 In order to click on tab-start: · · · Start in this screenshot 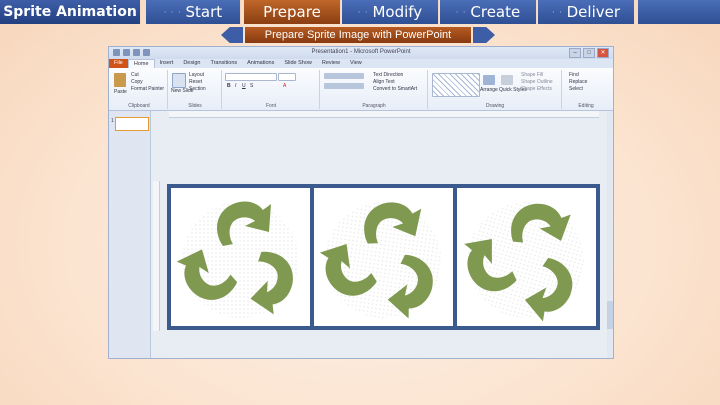, I will do `click(193, 12)`.